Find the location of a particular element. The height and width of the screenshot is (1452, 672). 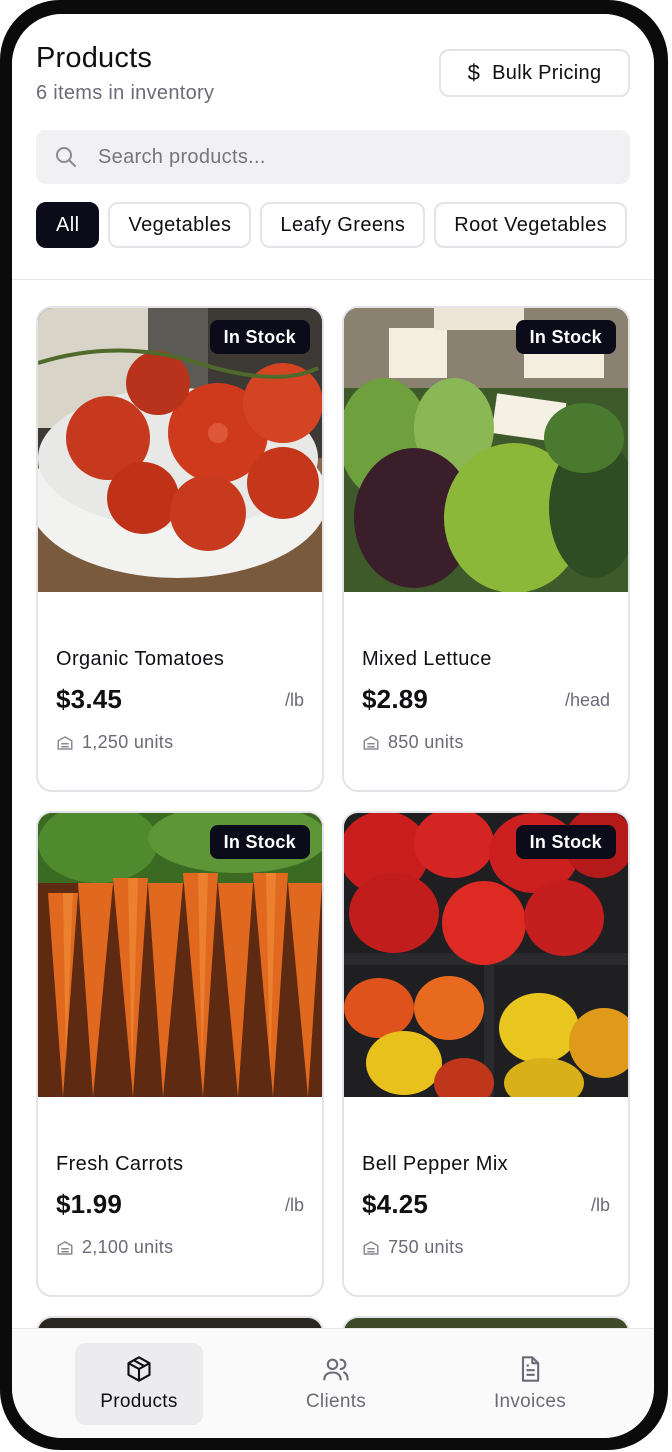

product-price: $1.99 is located at coordinates (89, 1204).